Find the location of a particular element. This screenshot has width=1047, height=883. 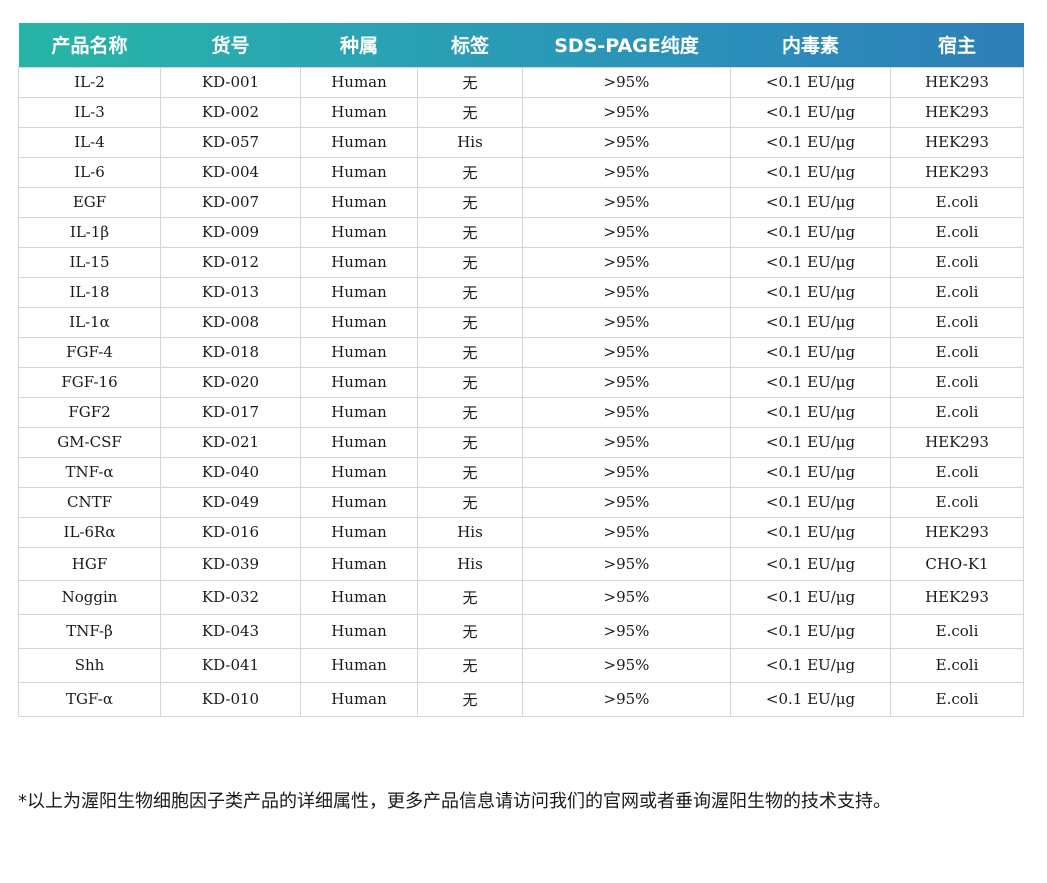

table-row: IL-4 KD-057 Human His >95% <0.1 EU/μg HEK293 is located at coordinates (521, 142).